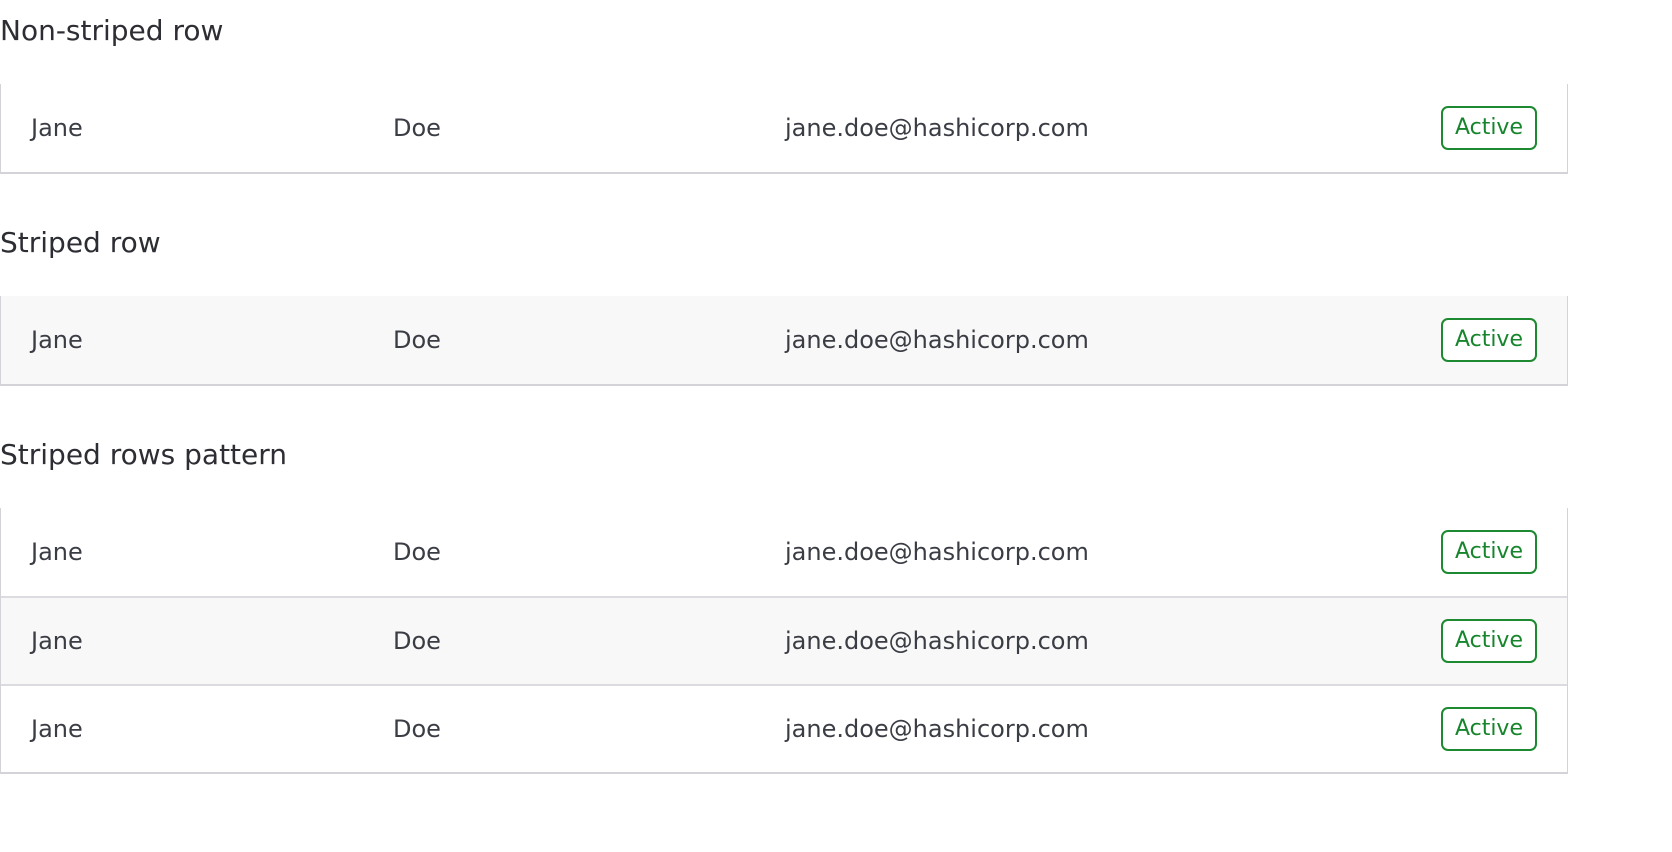 The width and height of the screenshot is (1672, 852). What do you see at coordinates (112, 30) in the screenshot?
I see `section-title: Non-striped row` at bounding box center [112, 30].